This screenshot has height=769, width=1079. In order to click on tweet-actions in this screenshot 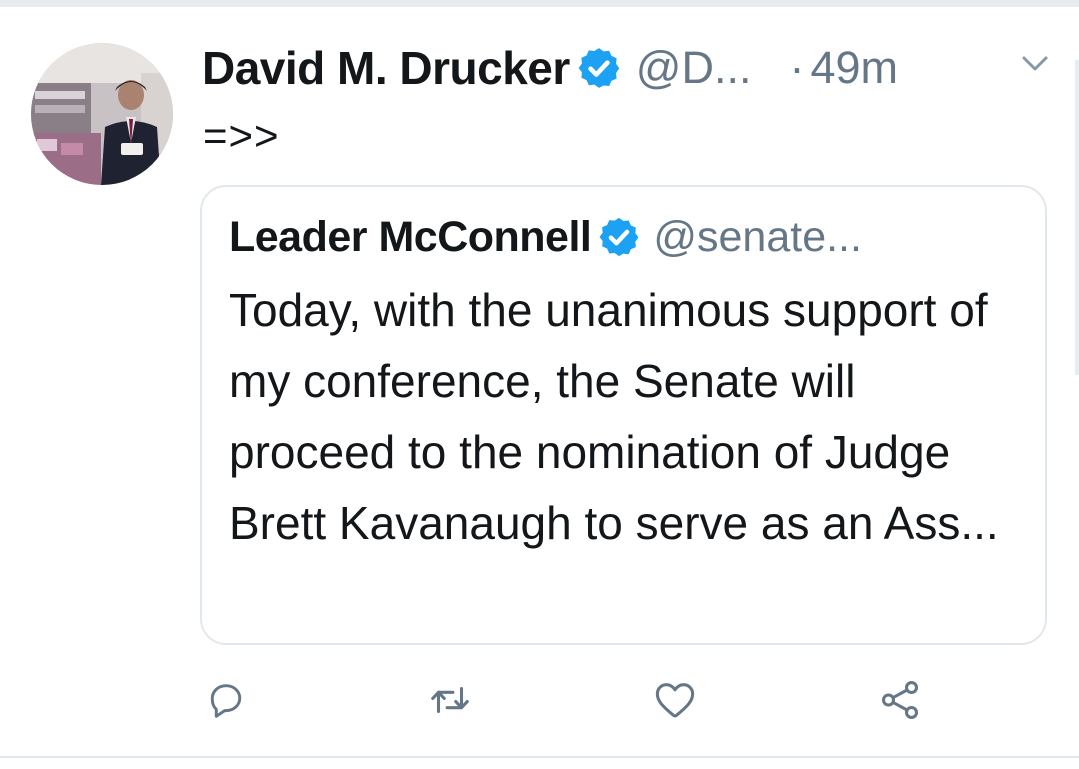, I will do `click(539, 700)`.